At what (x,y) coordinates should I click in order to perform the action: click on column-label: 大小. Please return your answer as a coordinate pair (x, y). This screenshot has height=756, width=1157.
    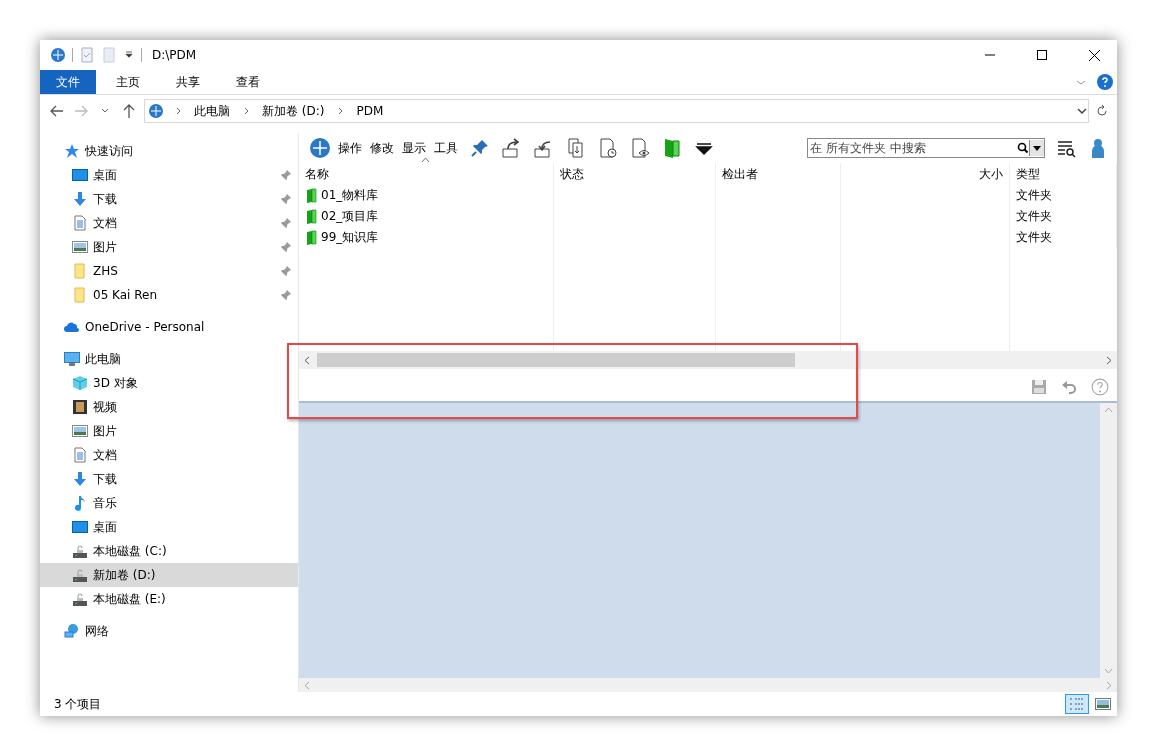
    Looking at the image, I should click on (991, 174).